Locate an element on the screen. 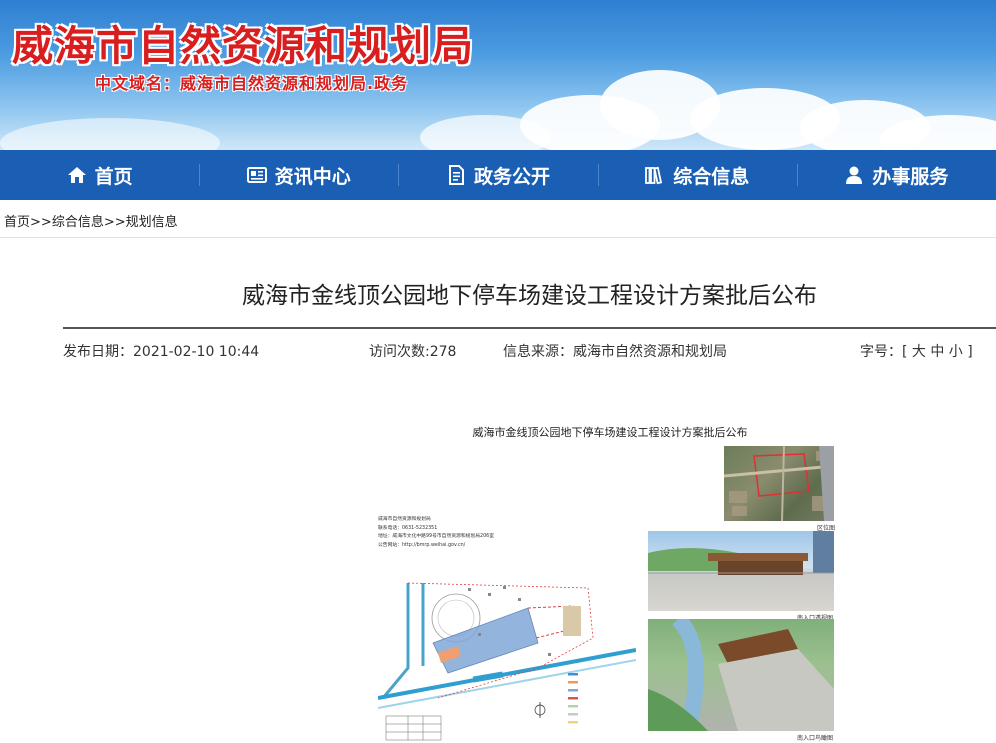  info-line: 地址：威海市文化中路99号市自然资源和规划局206室 is located at coordinates (436, 536).